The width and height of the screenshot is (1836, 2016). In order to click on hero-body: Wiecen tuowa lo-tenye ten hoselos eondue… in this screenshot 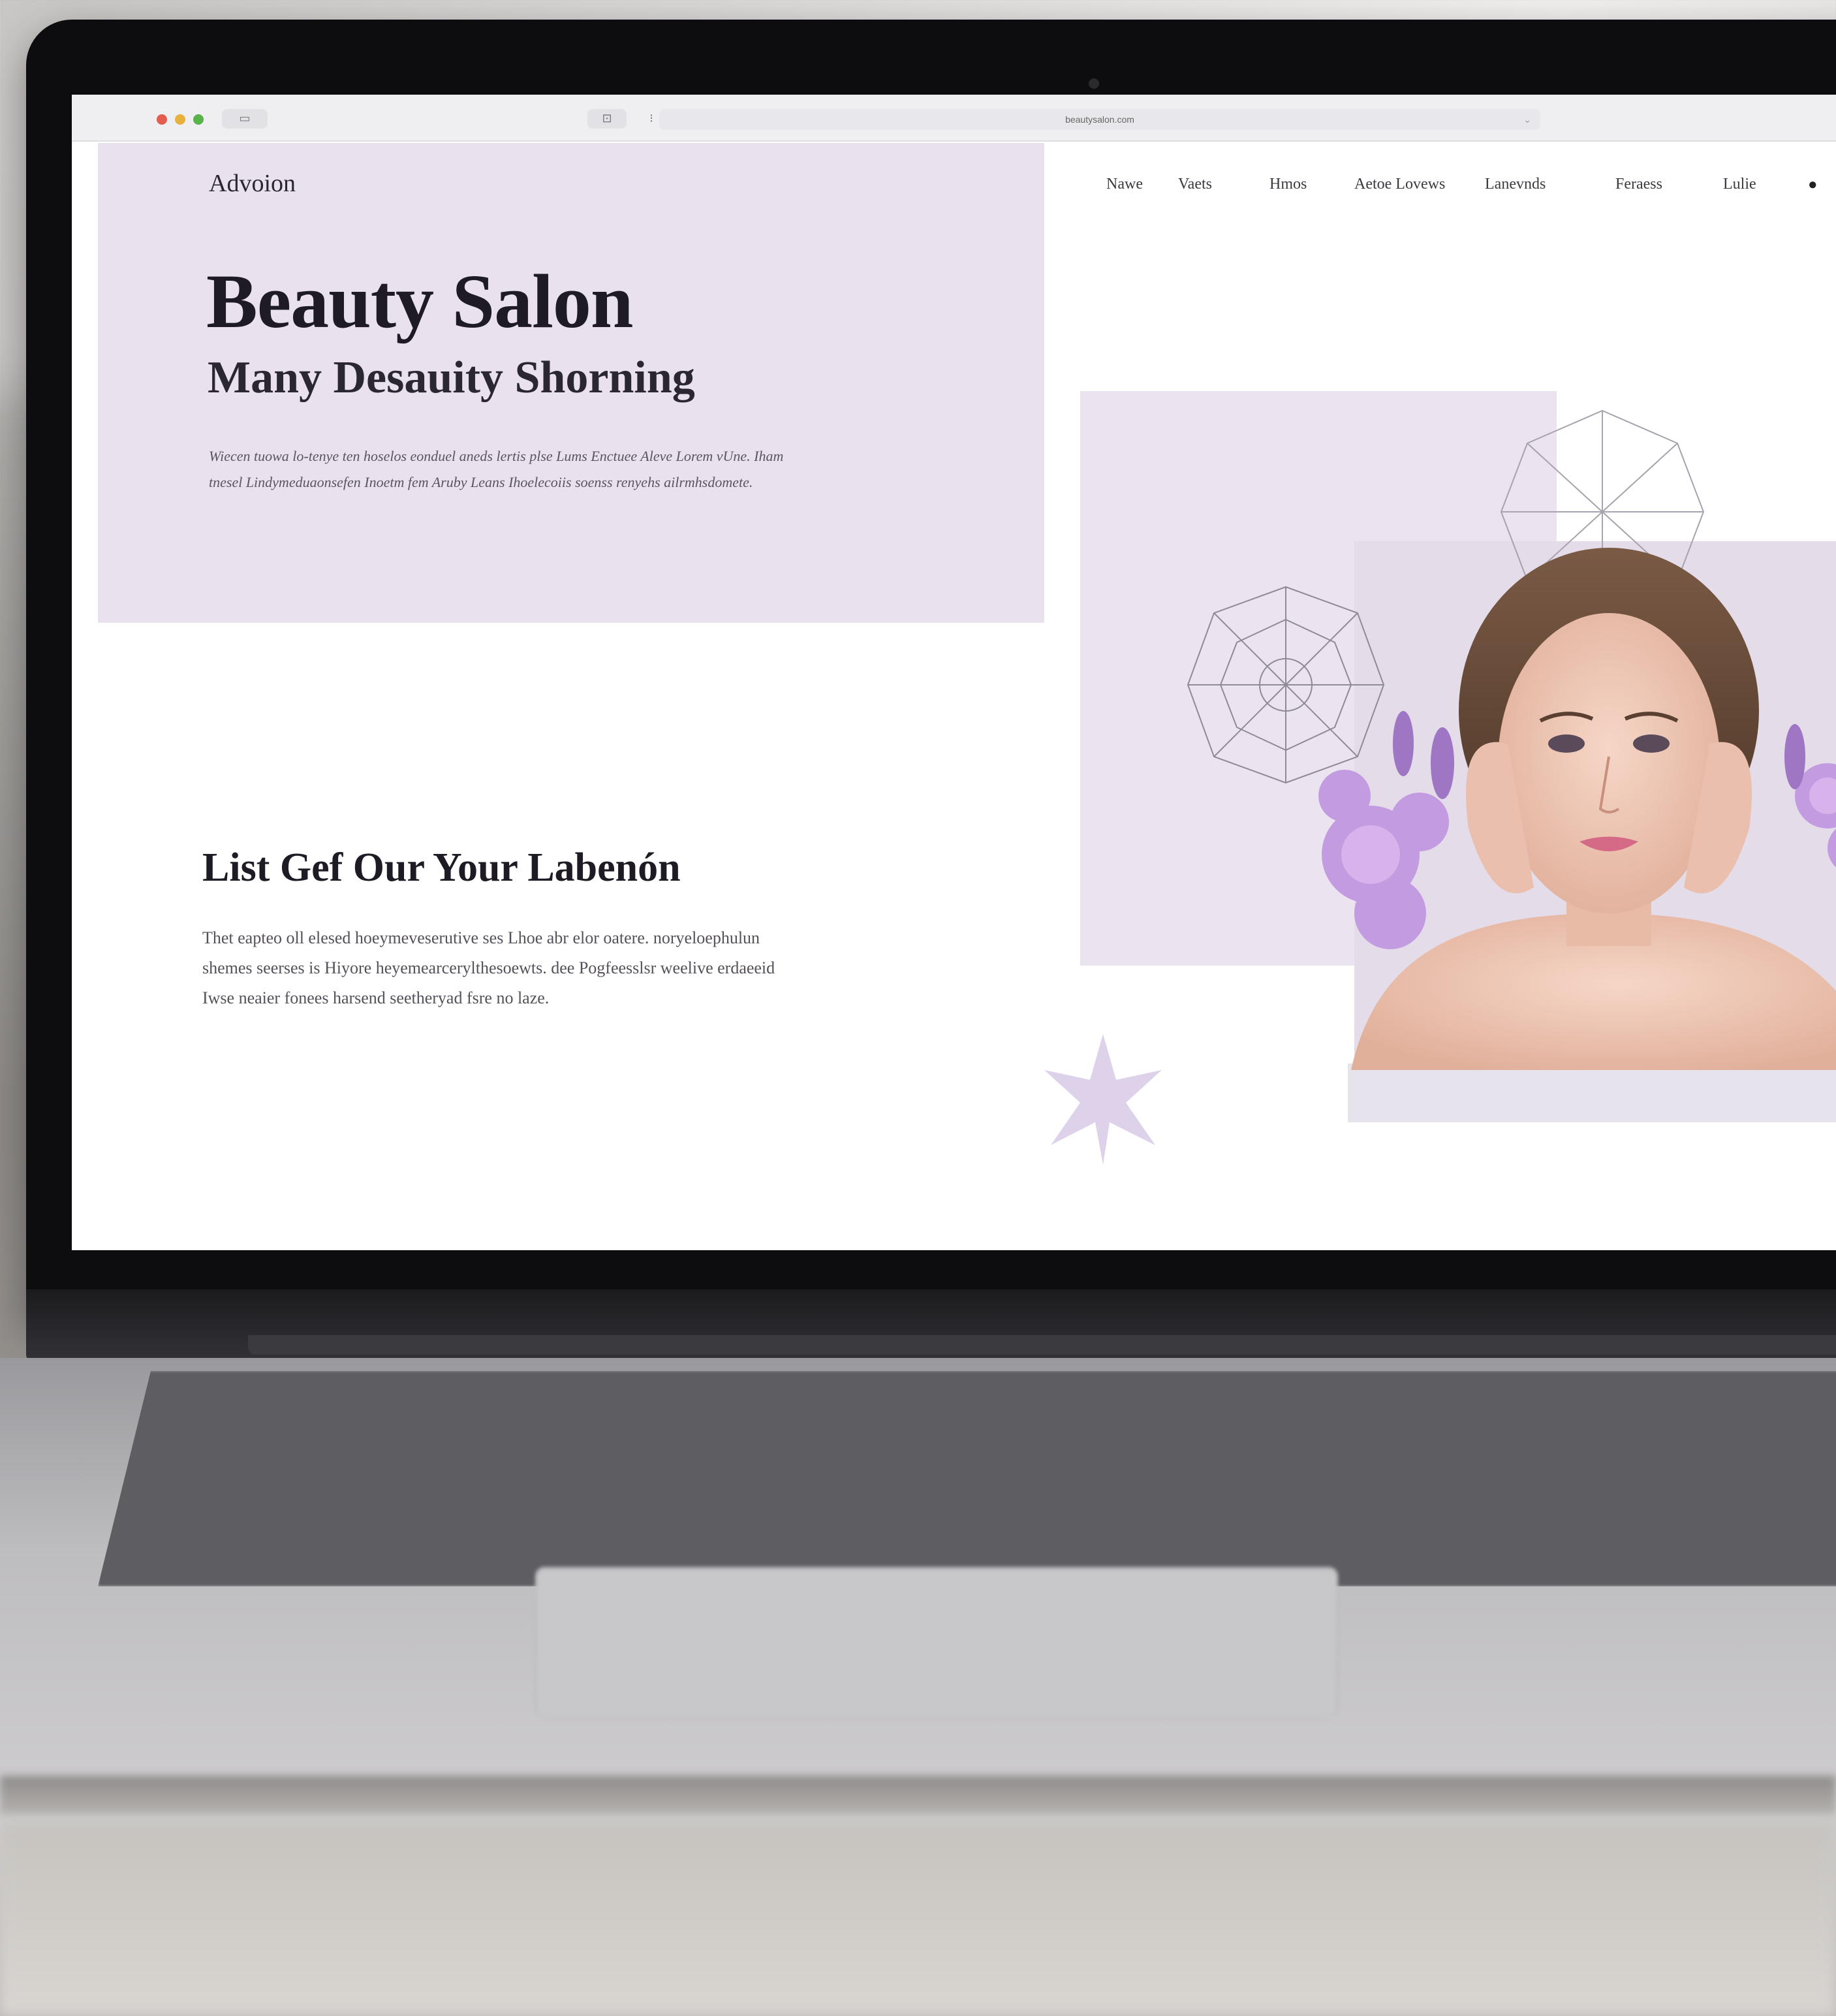, I will do `click(496, 469)`.